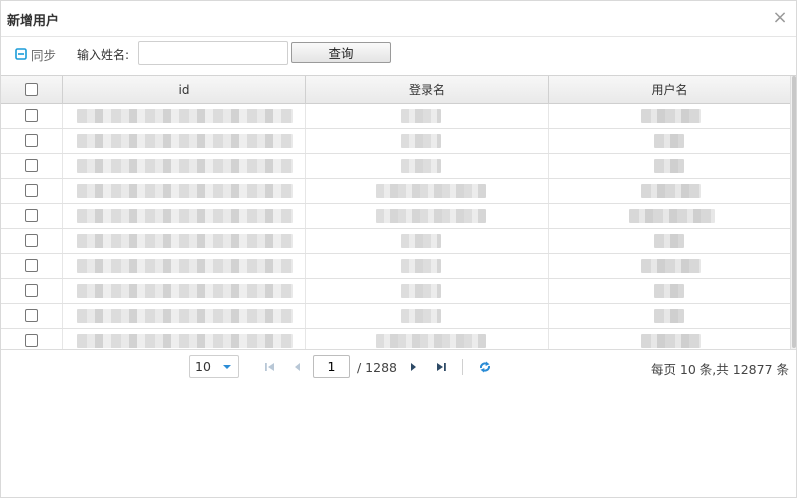 The width and height of the screenshot is (797, 498). Describe the element at coordinates (270, 367) in the screenshot. I see `first-page-icon` at that location.